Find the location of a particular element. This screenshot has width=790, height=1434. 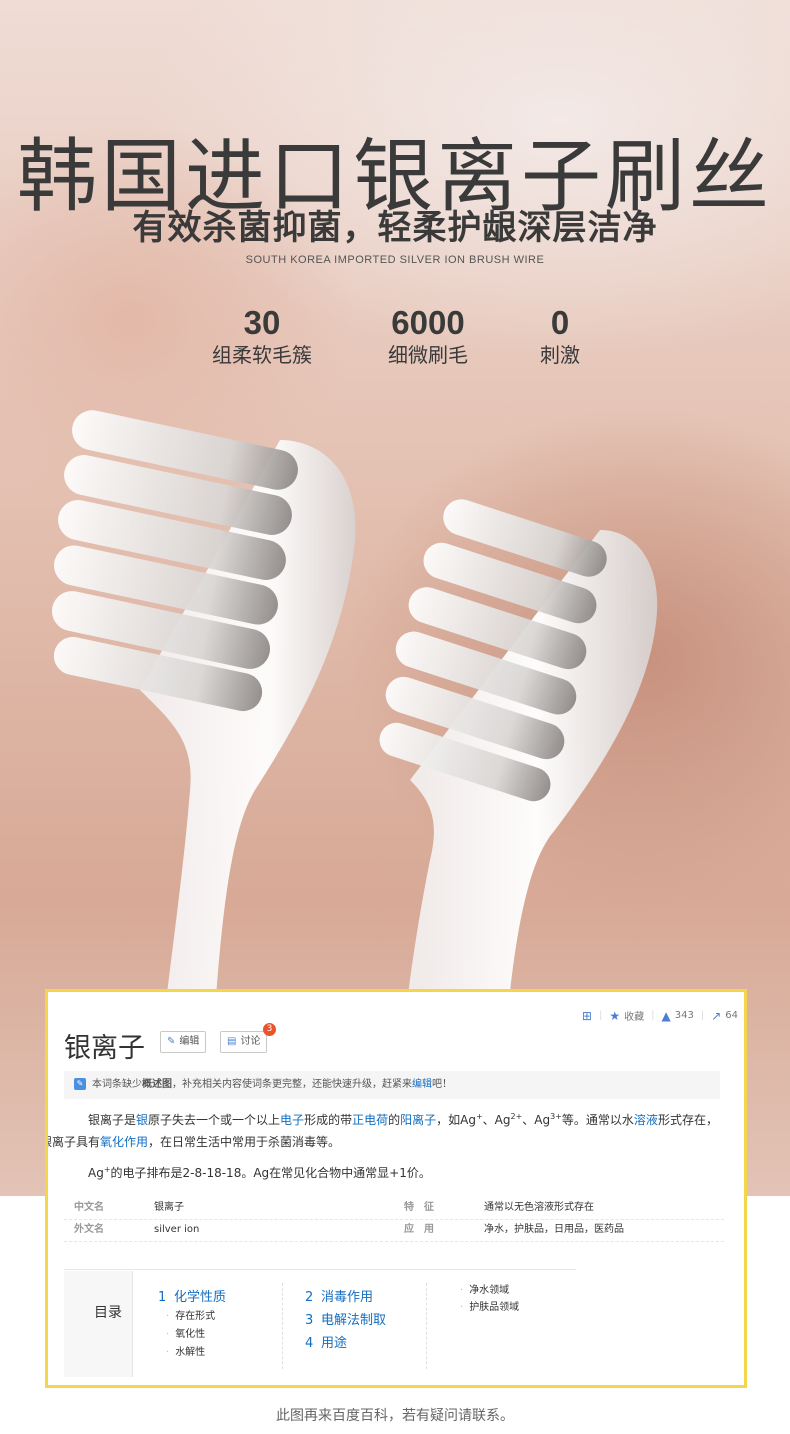

toc-sub-label: 净水领域 is located at coordinates (489, 1290).